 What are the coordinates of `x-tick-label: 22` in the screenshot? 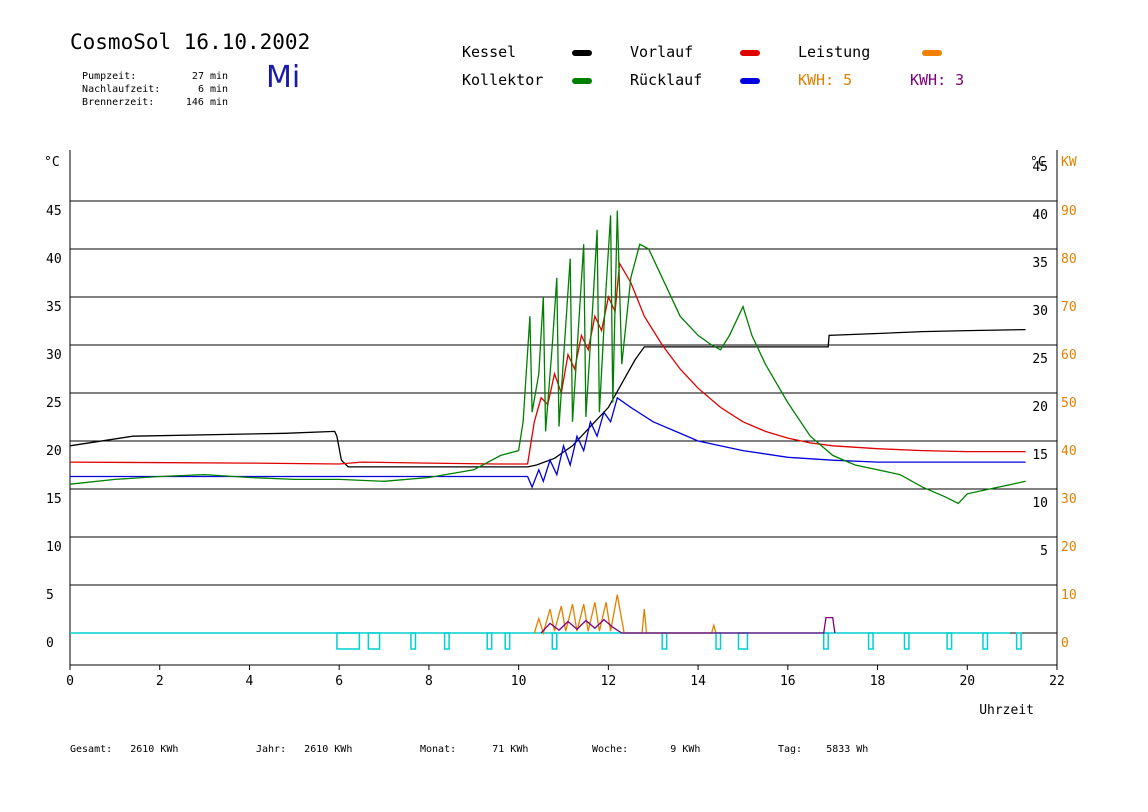 It's located at (1057, 681).